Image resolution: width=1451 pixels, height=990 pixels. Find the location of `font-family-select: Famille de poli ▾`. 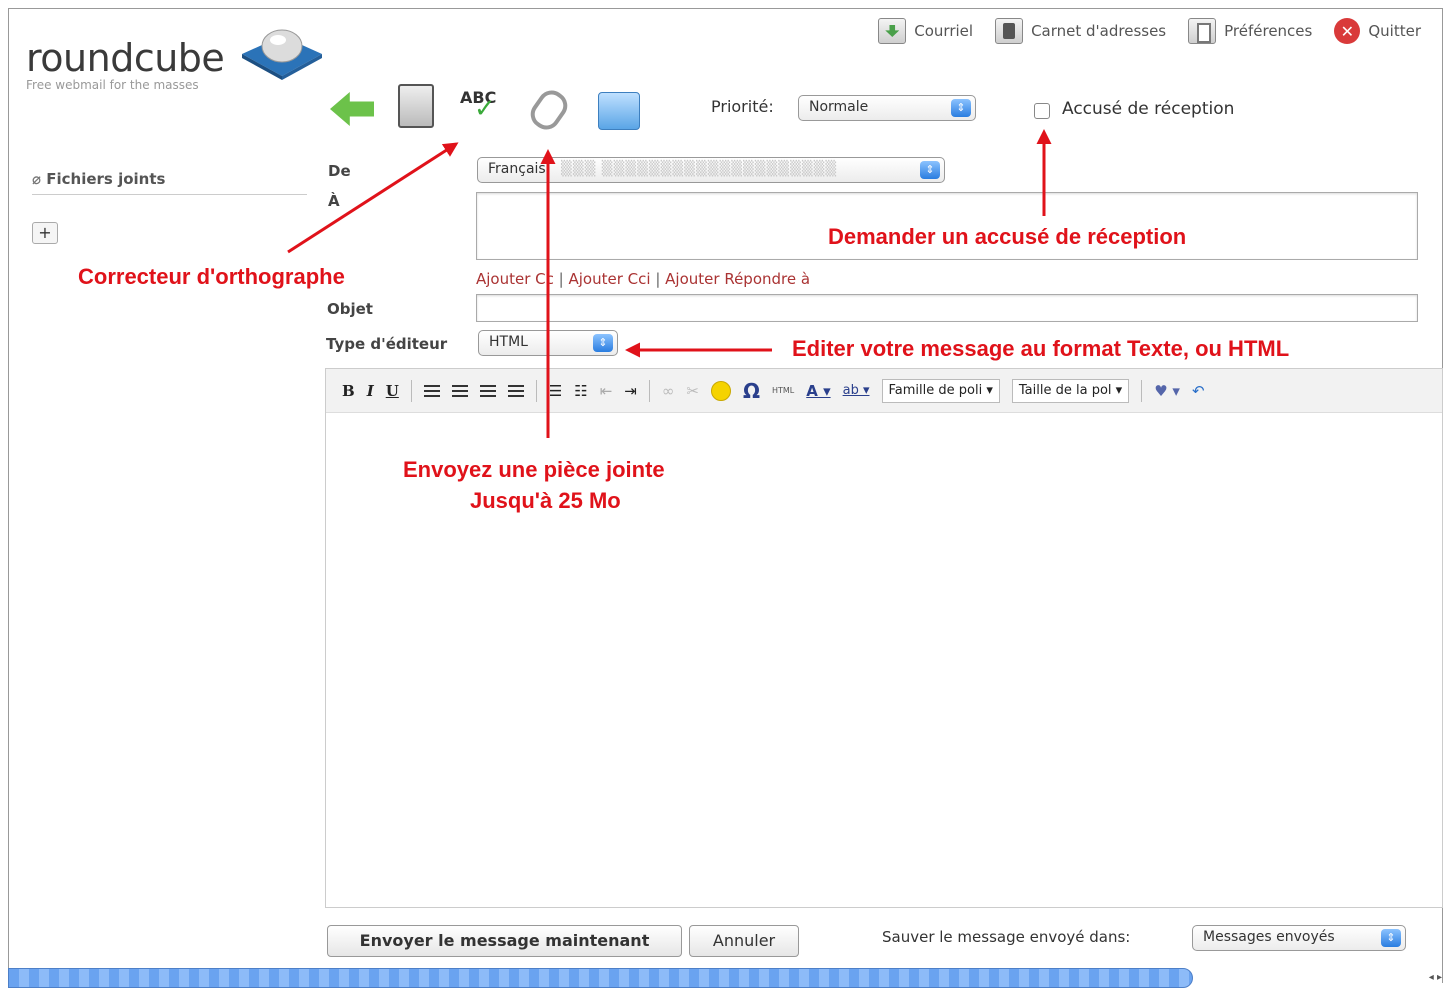

font-family-select: Famille de poli ▾ is located at coordinates (940, 390).